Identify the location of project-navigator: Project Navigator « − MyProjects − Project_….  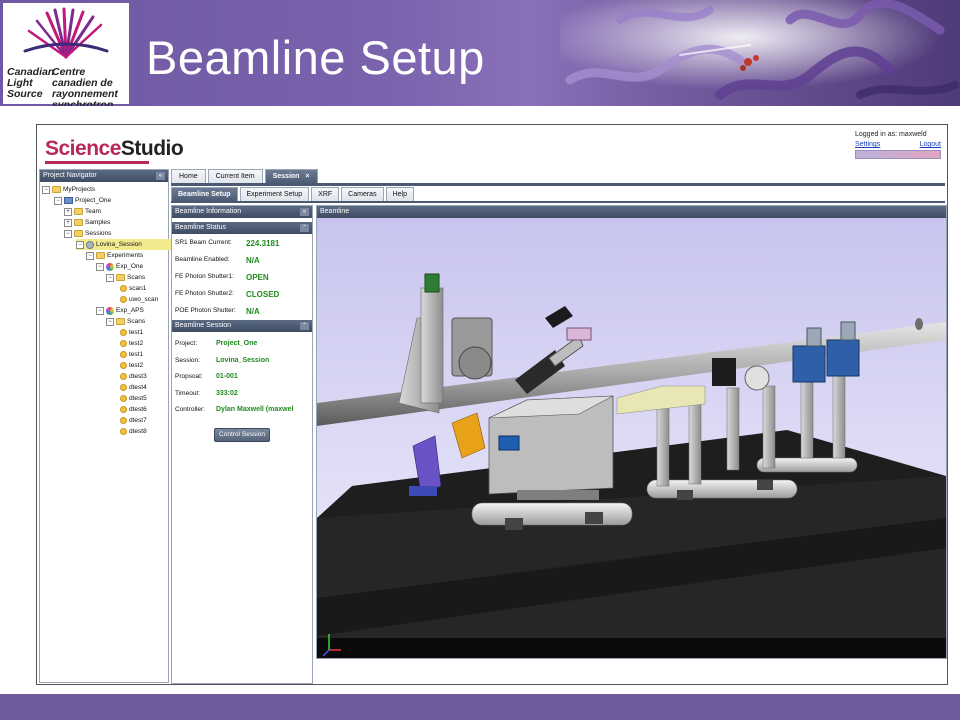
(105, 426).